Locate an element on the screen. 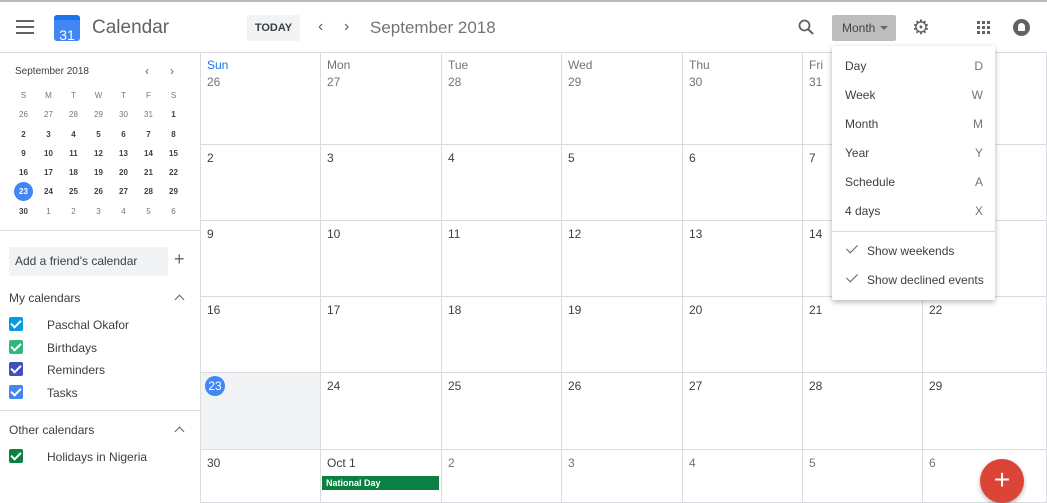  mini-calendar-day: 16 is located at coordinates (23, 172).